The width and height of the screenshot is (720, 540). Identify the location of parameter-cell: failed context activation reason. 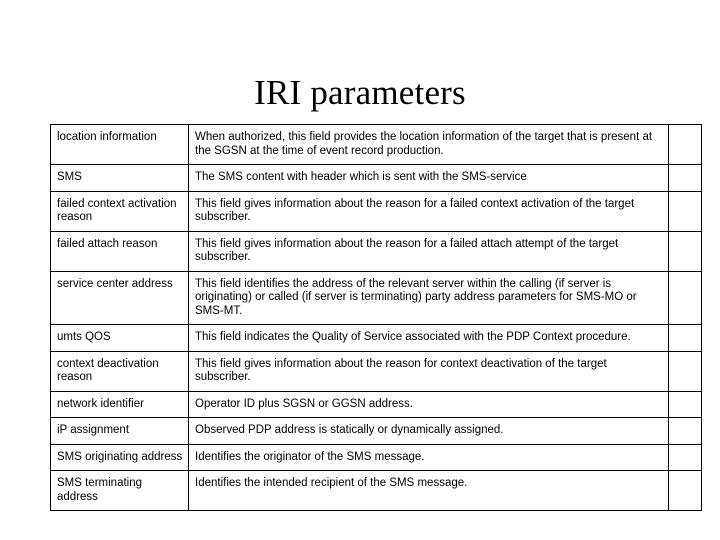
(119, 211).